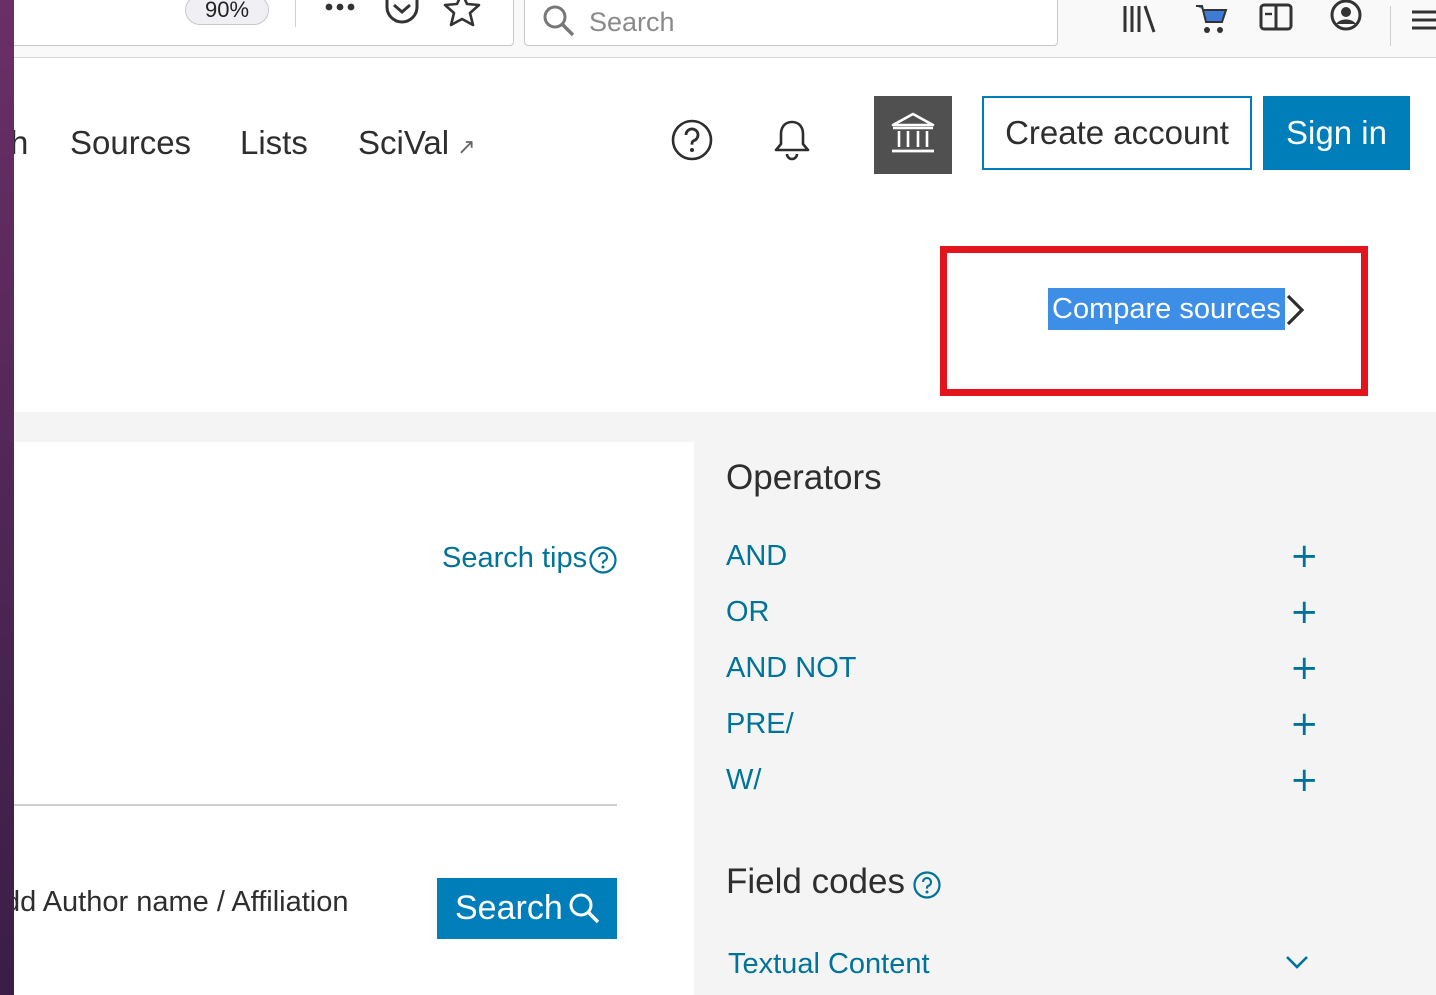 Image resolution: width=1436 pixels, height=995 pixels. What do you see at coordinates (1295, 310) in the screenshot?
I see `chevron-right-icon` at bounding box center [1295, 310].